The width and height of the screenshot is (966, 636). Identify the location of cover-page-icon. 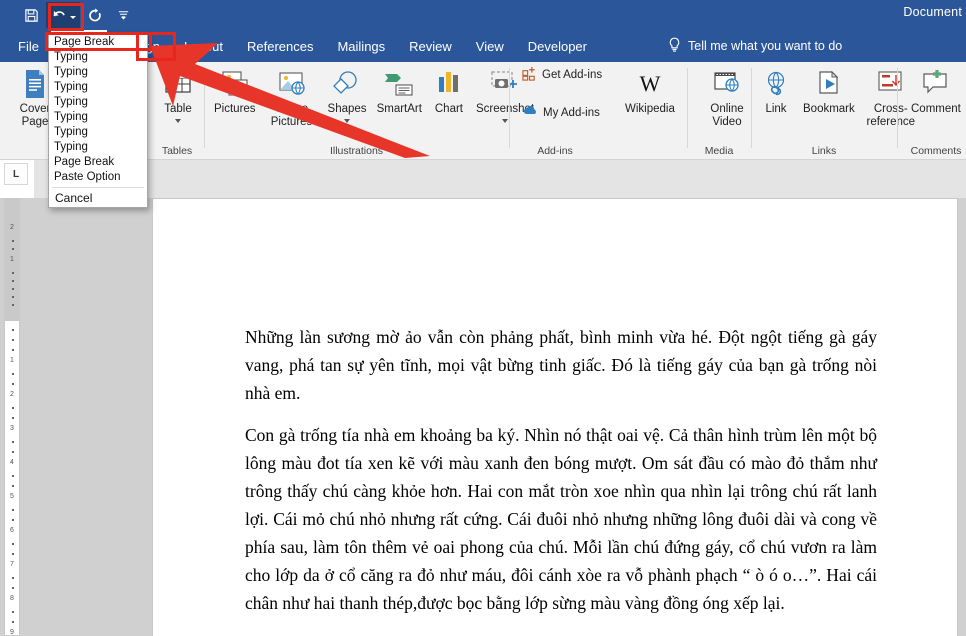
(35, 84).